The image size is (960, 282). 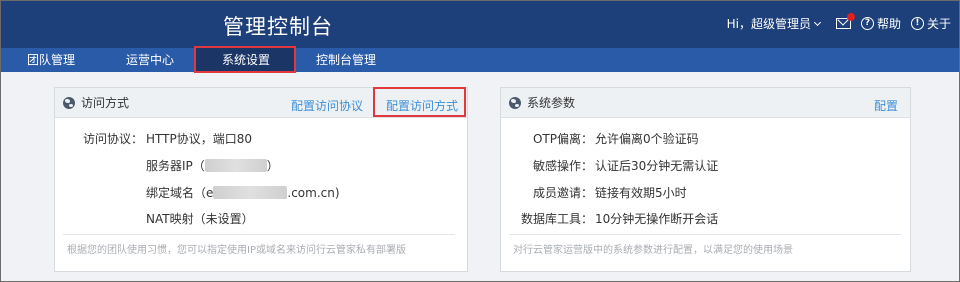 I want to click on redacted-ip, so click(x=235, y=165).